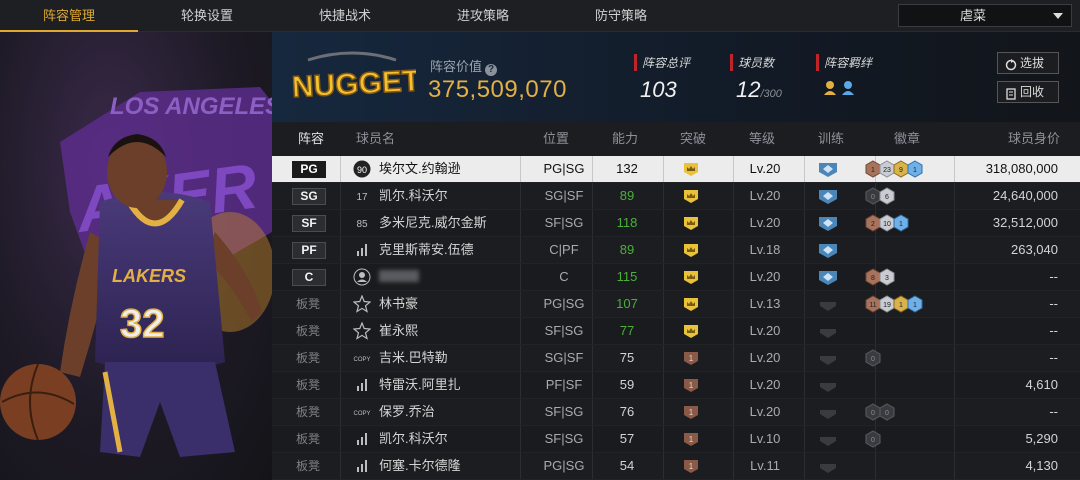 The height and width of the screenshot is (480, 1080). I want to click on table-row: 板凳 COPY 保罗.乔治 SF|SG 76 1 Lv.20 0 0 --, so click(676, 412).